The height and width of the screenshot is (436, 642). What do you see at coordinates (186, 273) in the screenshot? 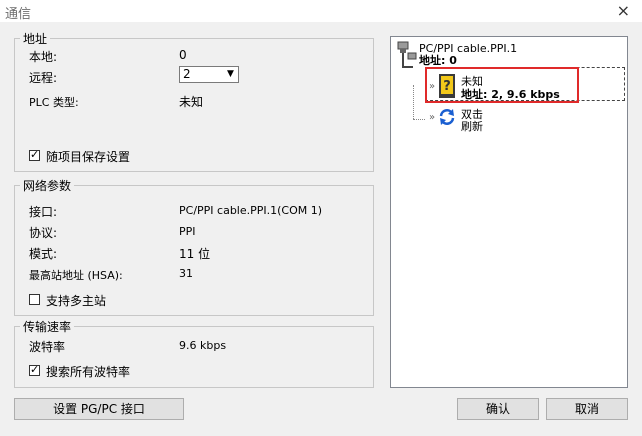
I see `hsa-value: 31` at bounding box center [186, 273].